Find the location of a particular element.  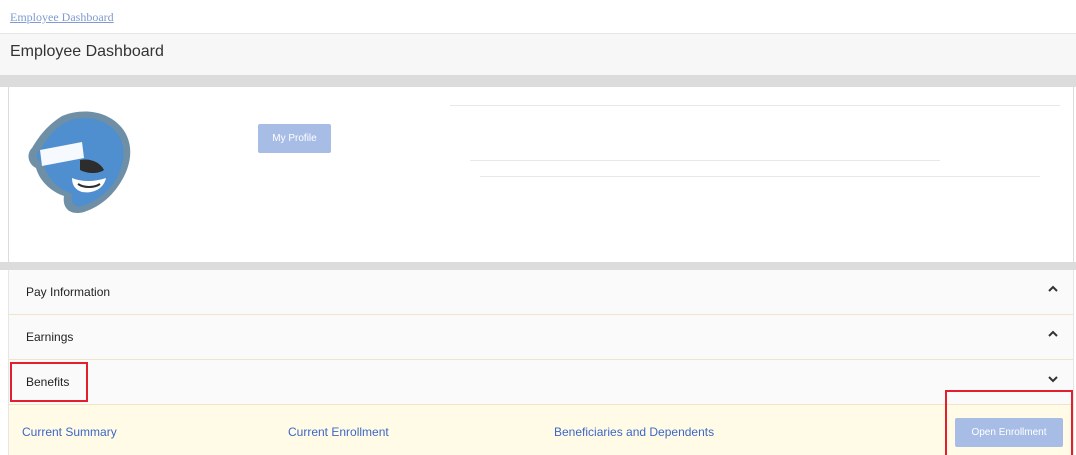

accordion-pay-information: Pay Information is located at coordinates (541, 292).